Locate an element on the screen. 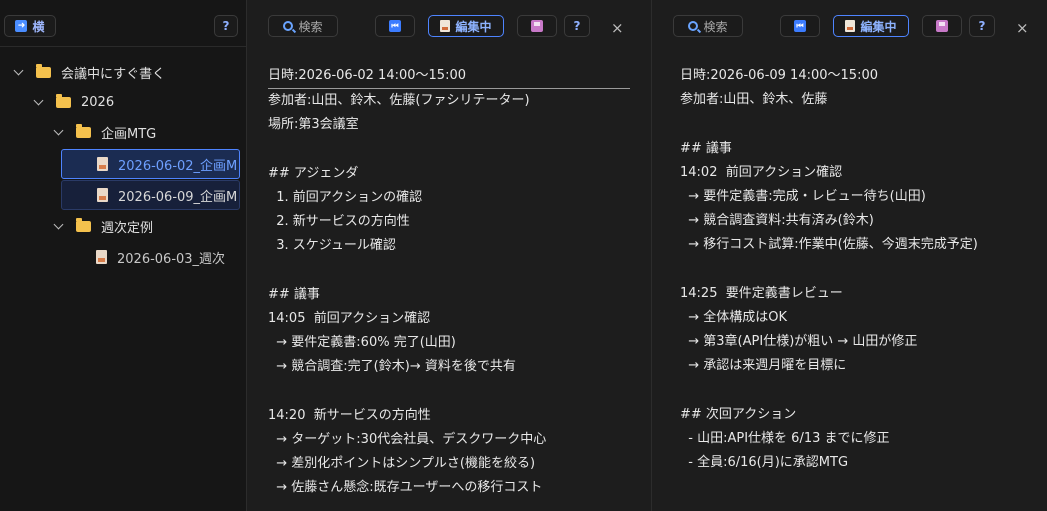  note-line: → 承認は来週月曜を目標に is located at coordinates (763, 366).